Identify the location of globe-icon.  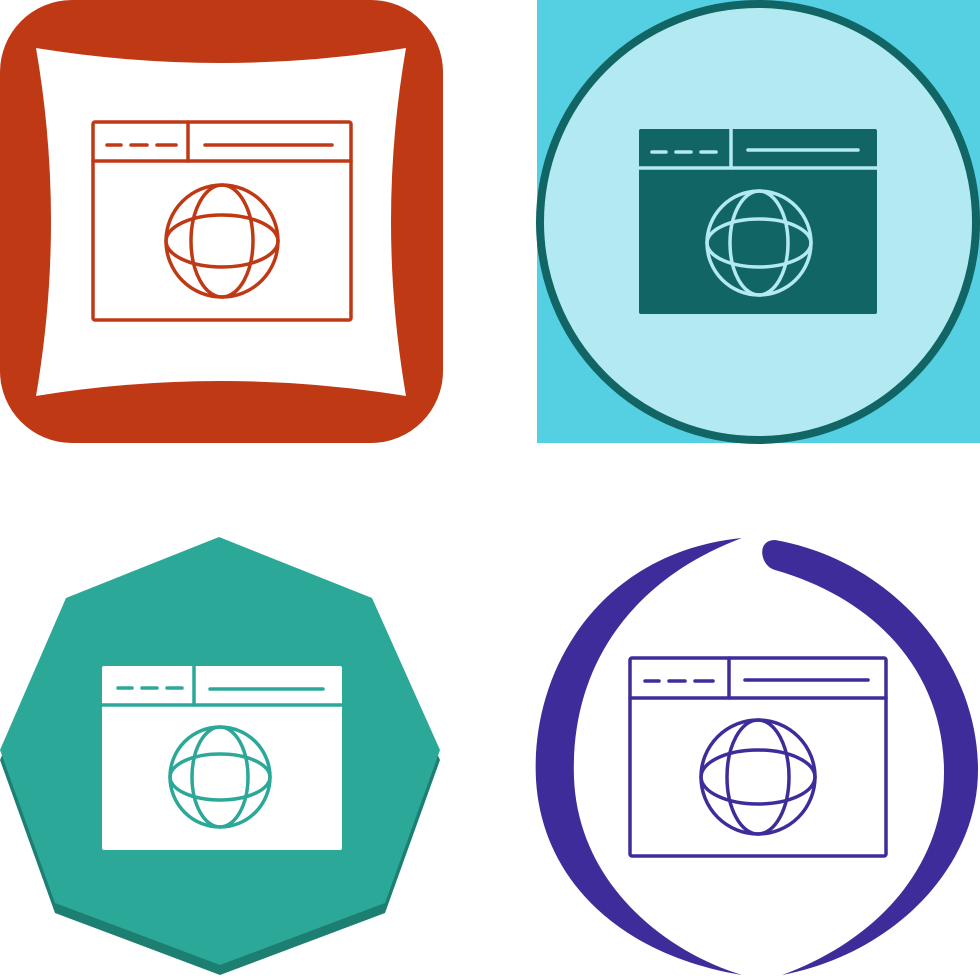
(758, 777).